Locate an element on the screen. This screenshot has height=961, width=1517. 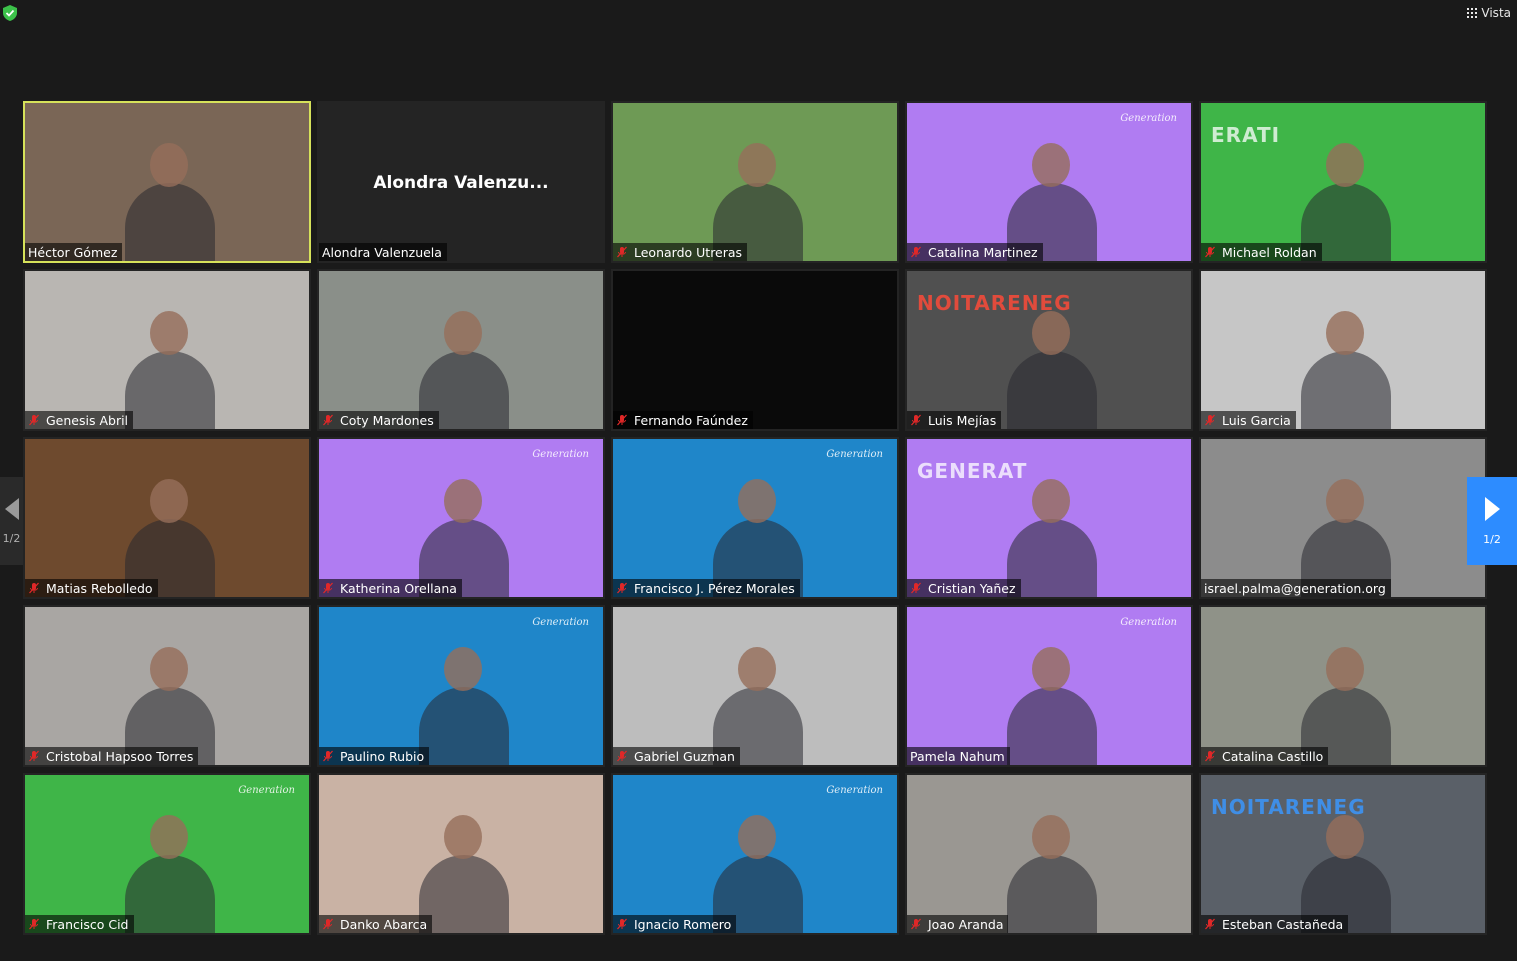
page-indicator-right: 1/2 is located at coordinates (1492, 539).